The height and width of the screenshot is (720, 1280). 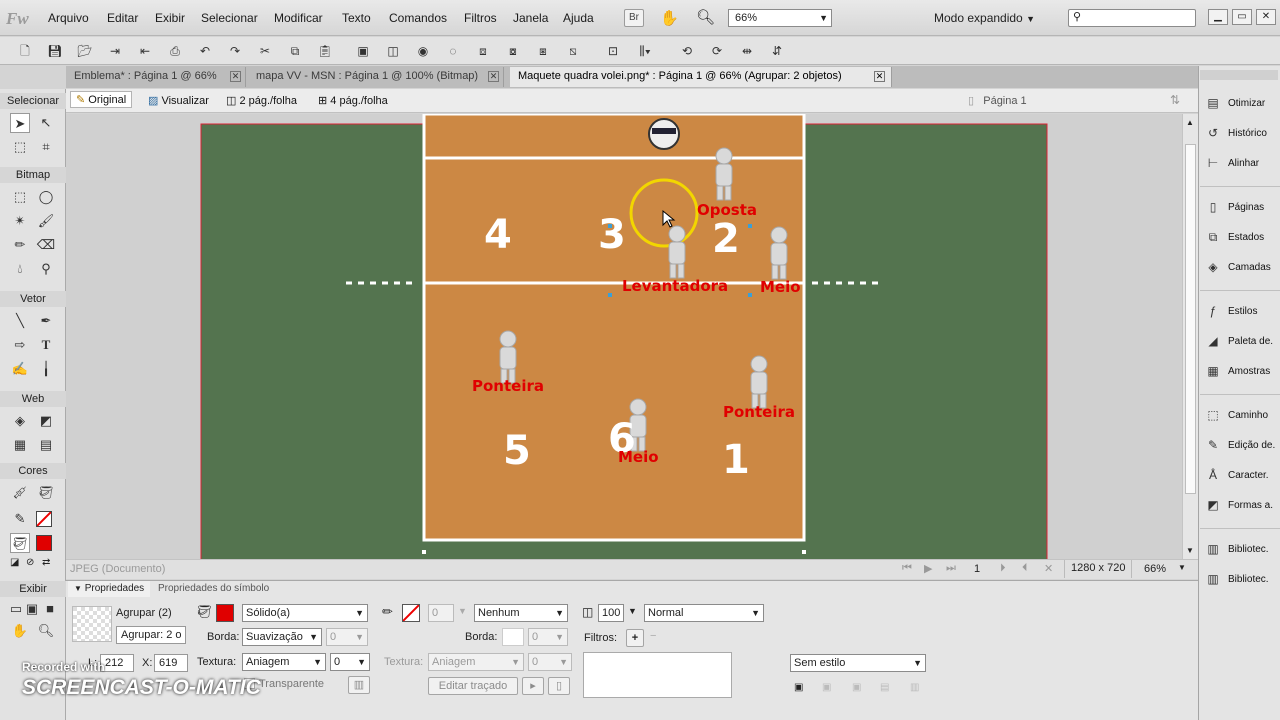 What do you see at coordinates (359, 685) in the screenshot?
I see `fill-options-button: ▥` at bounding box center [359, 685].